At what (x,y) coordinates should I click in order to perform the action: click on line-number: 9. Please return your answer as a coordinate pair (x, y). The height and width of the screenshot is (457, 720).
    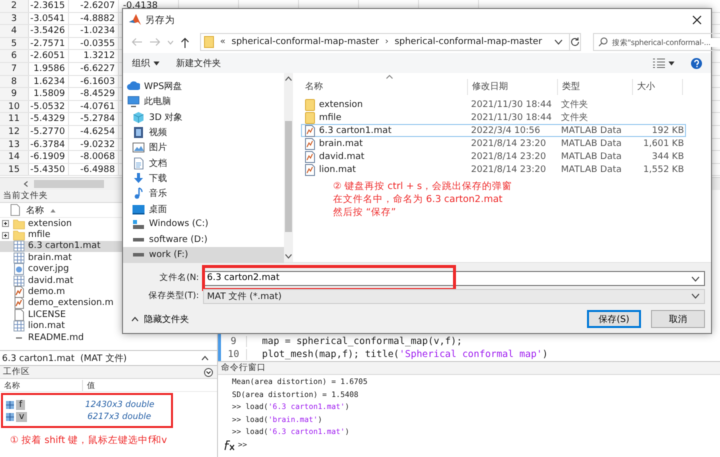
    Looking at the image, I should click on (234, 341).